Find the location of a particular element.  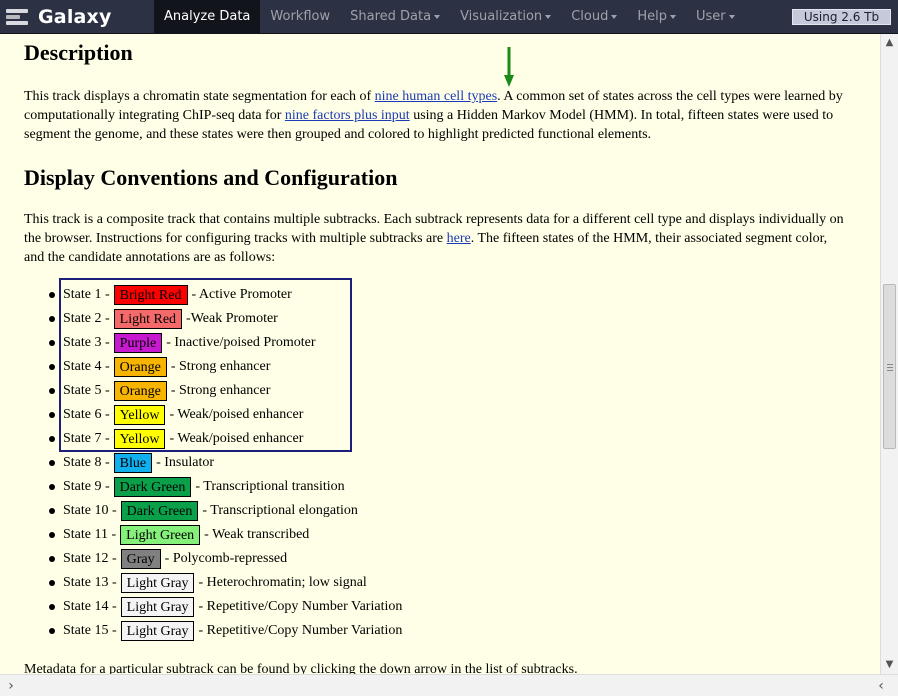

nine-cell-types-link: nine human cell types is located at coordinates (436, 96).